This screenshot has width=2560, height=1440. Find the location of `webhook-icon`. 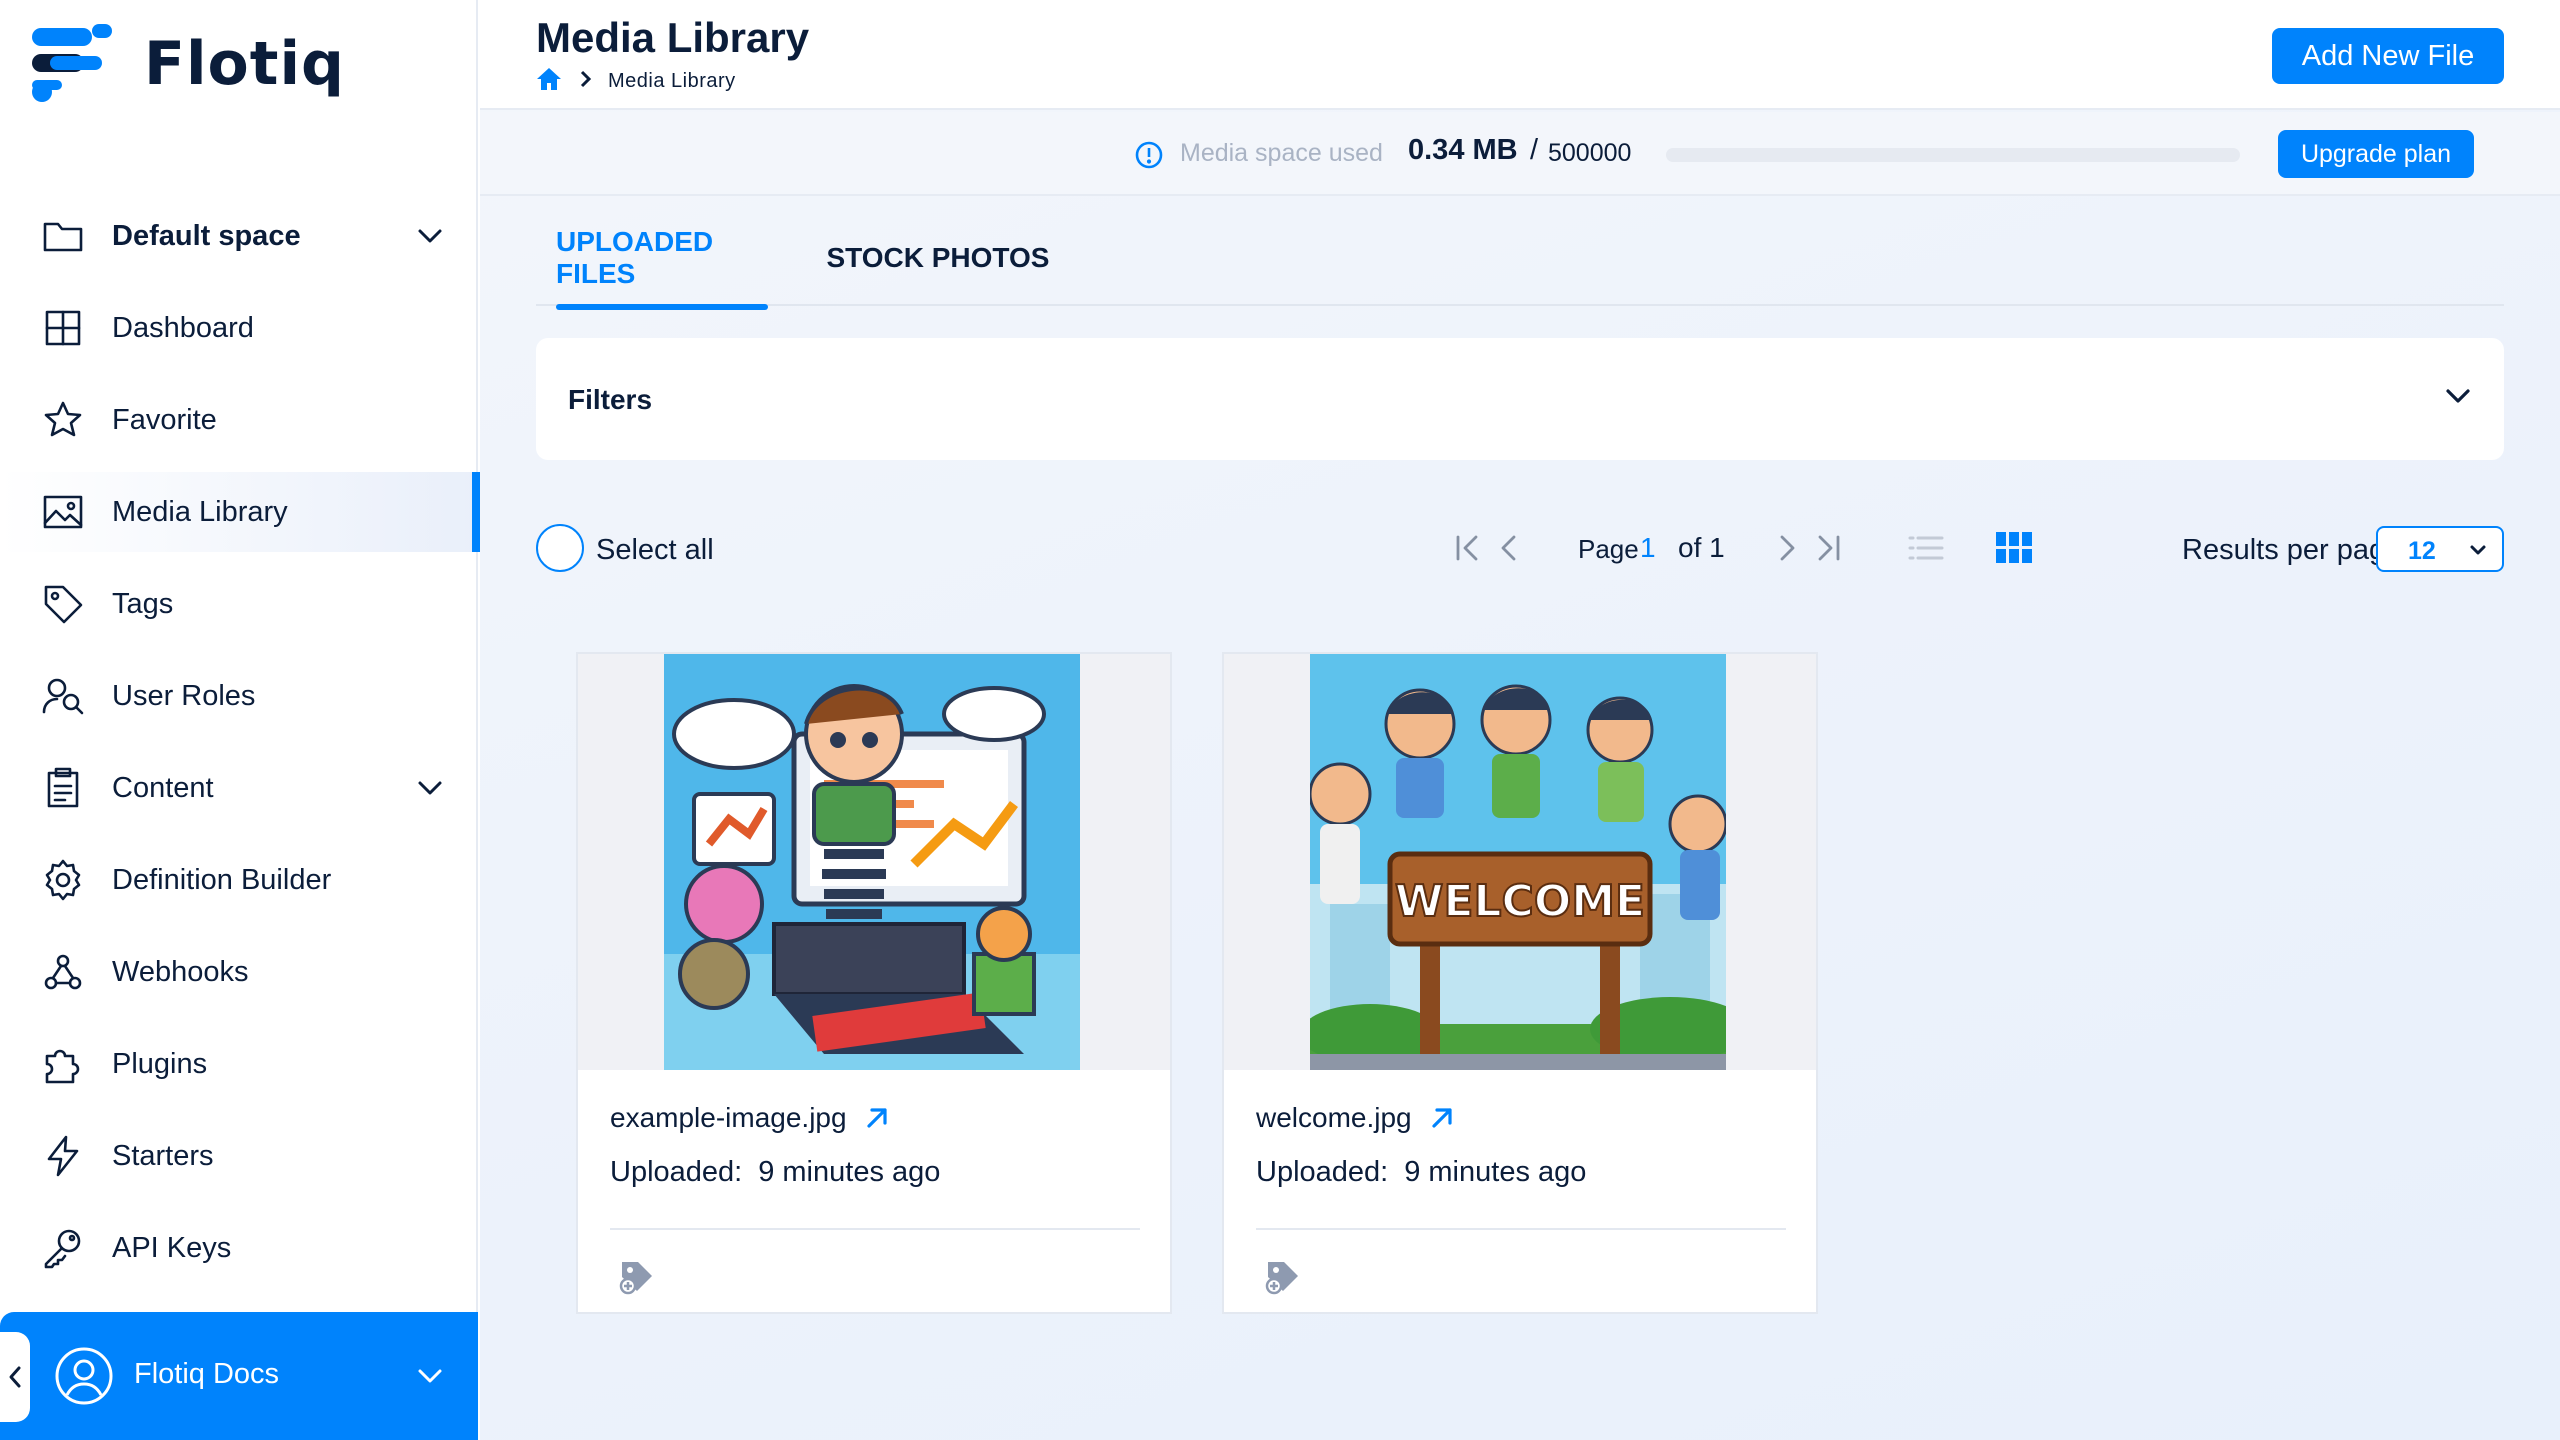

webhook-icon is located at coordinates (63, 972).